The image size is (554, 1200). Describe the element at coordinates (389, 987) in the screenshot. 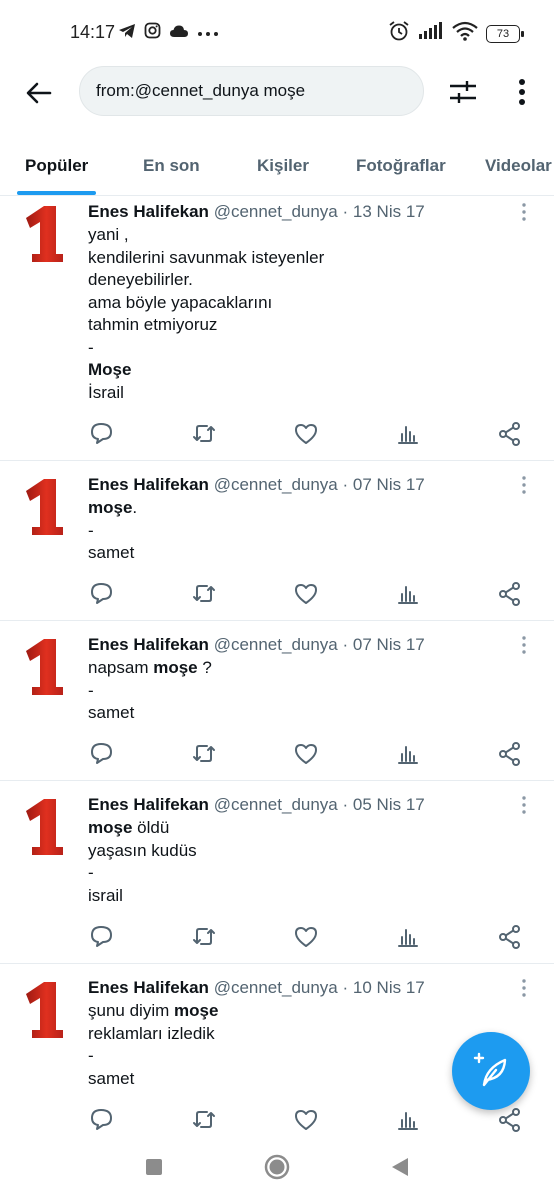

I see `tweet-date: 10 Nis 17` at that location.